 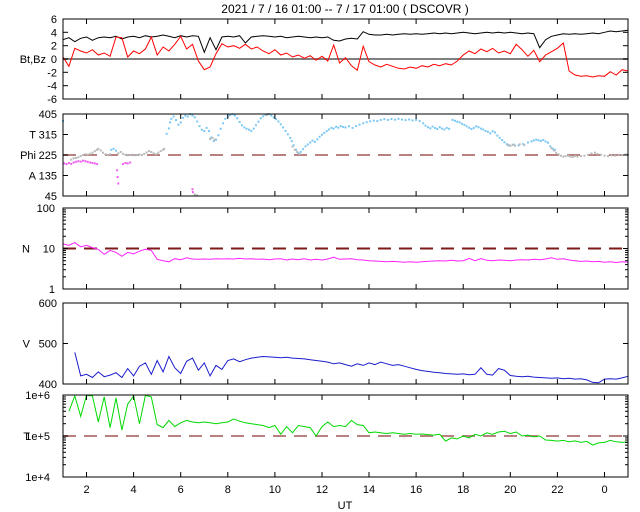 What do you see at coordinates (54, 33) in the screenshot?
I see `magnetic-field-ytick-label: 4` at bounding box center [54, 33].